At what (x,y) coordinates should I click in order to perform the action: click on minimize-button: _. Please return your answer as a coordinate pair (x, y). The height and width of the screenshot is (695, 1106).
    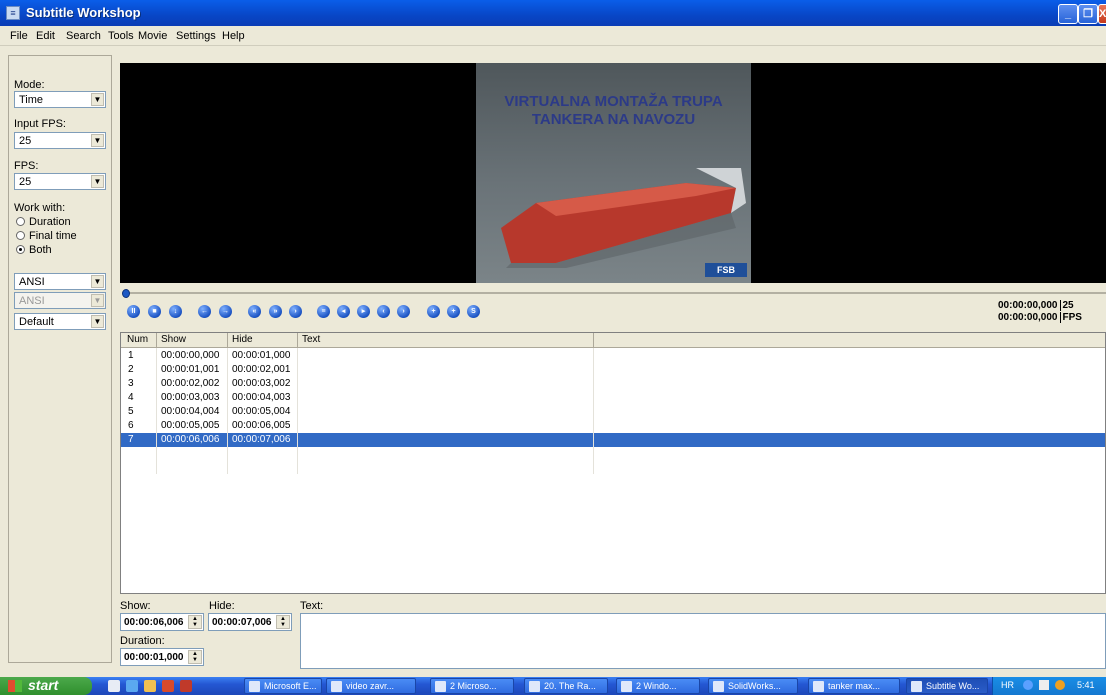
    Looking at the image, I should click on (1068, 14).